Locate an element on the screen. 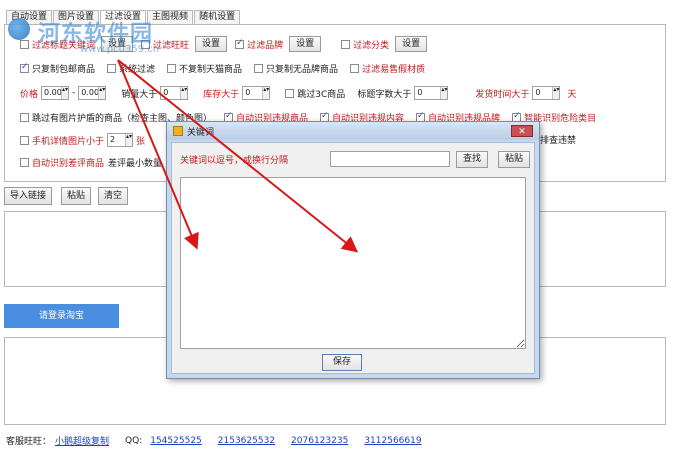  keyword-search-input is located at coordinates (390, 159).